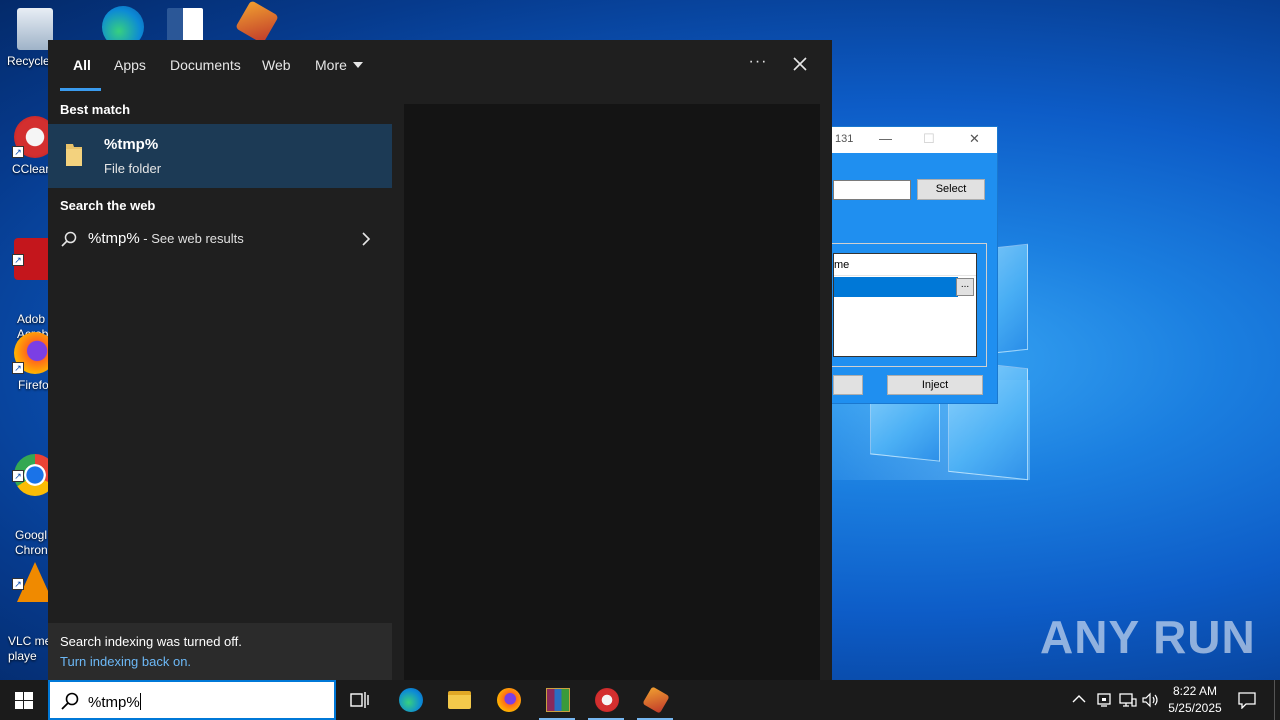  What do you see at coordinates (929, 139) in the screenshot?
I see `maximize-icon: ☐` at bounding box center [929, 139].